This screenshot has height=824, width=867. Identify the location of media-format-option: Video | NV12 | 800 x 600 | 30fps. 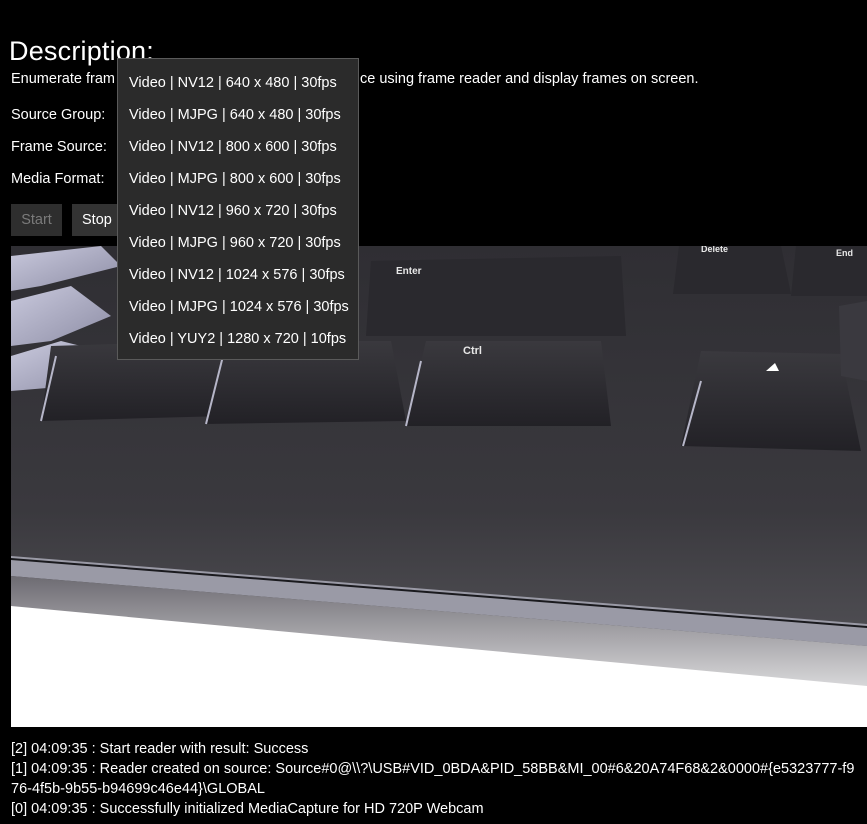
(238, 147).